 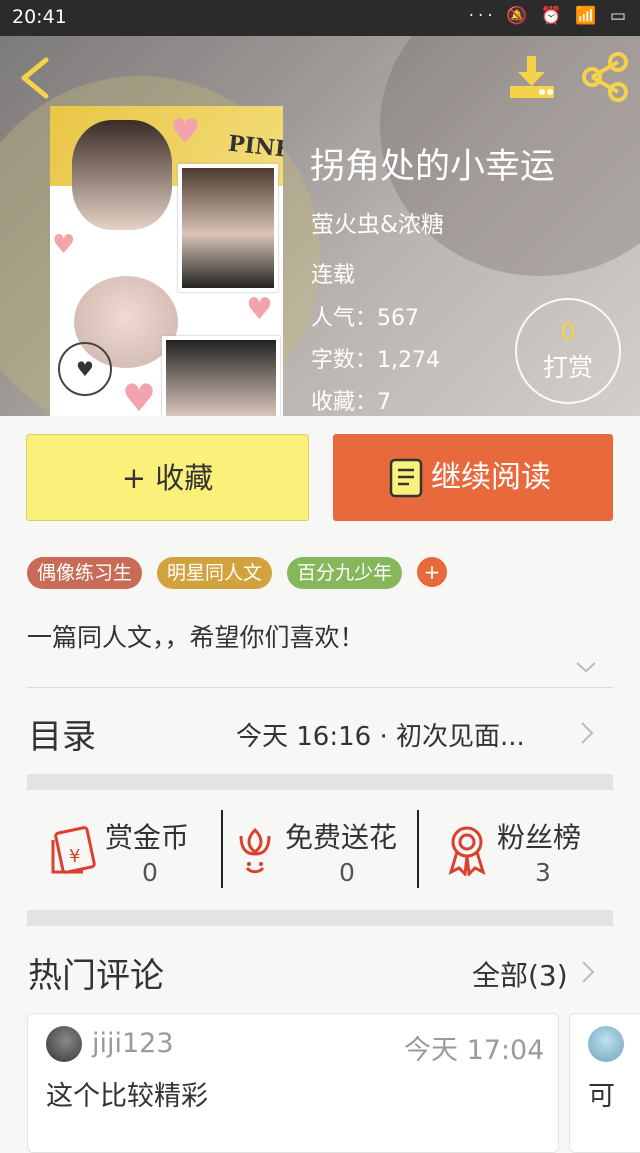 What do you see at coordinates (341, 837) in the screenshot?
I see `reward-label: 免费送花` at bounding box center [341, 837].